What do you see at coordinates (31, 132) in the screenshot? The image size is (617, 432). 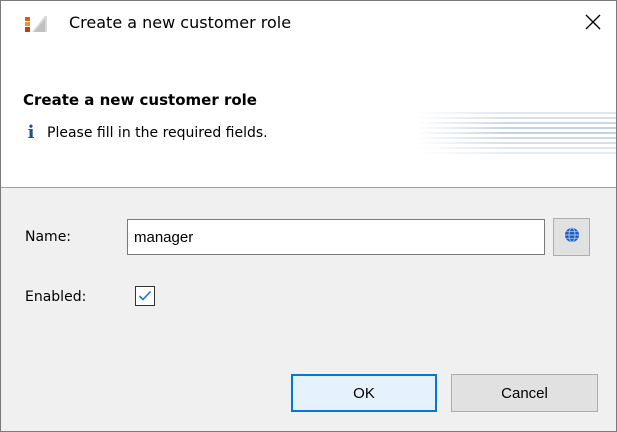 I see `info-icon: i` at bounding box center [31, 132].